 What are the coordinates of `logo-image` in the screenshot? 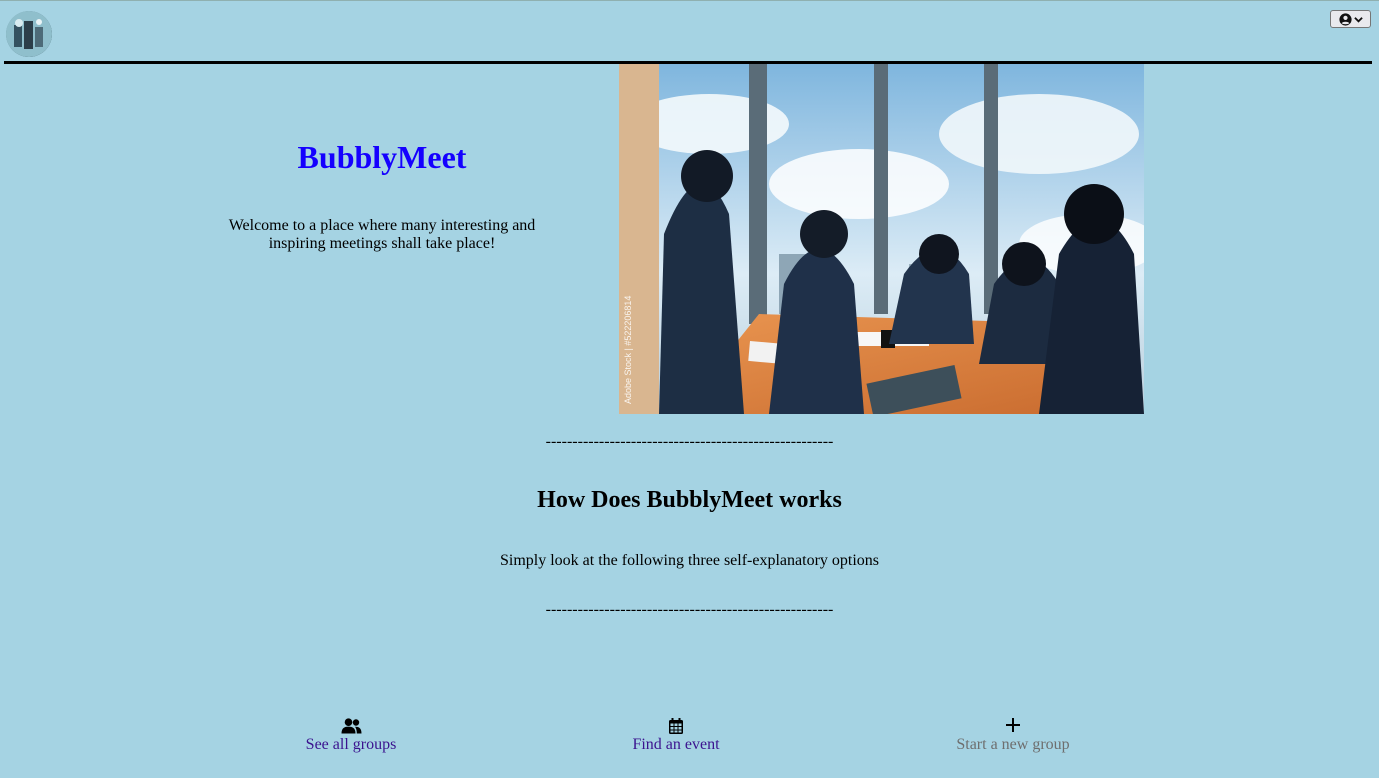 It's located at (29, 34).